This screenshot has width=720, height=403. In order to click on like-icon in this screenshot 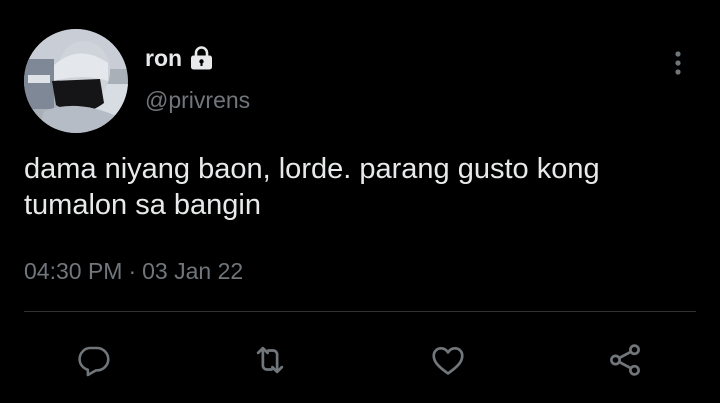, I will do `click(448, 360)`.